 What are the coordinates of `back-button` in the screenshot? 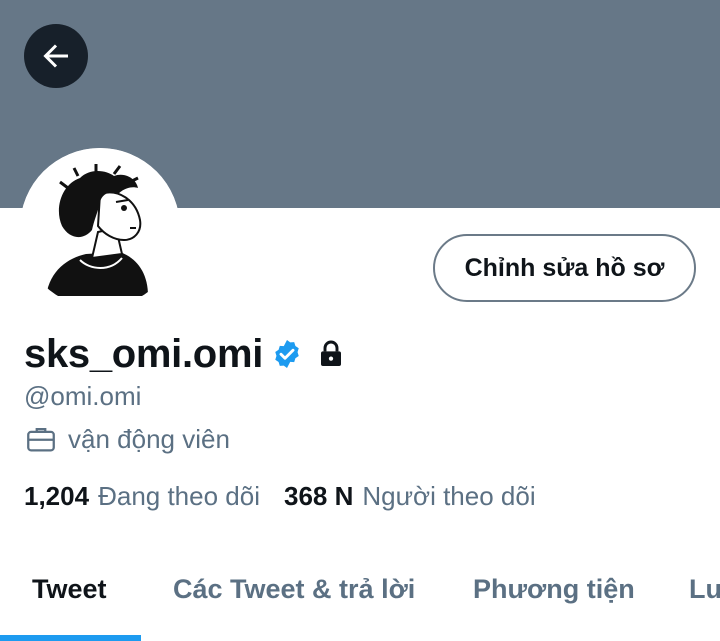 It's located at (56, 56).